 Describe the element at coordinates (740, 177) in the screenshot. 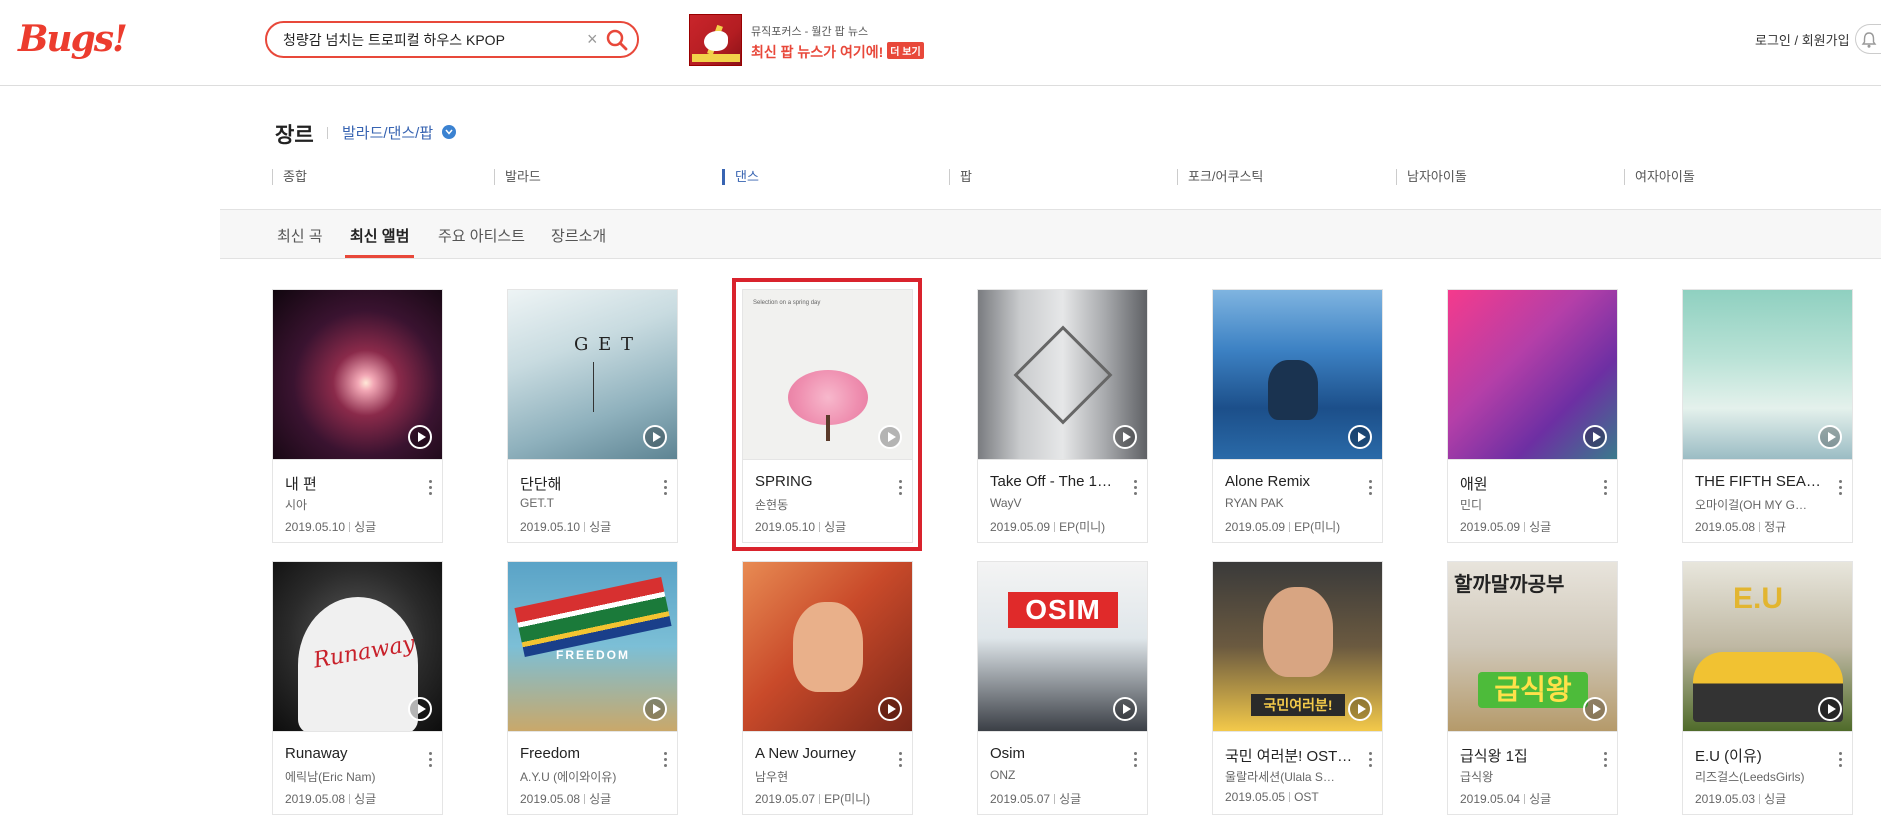

I see `genre-item-dance: 댄스` at that location.